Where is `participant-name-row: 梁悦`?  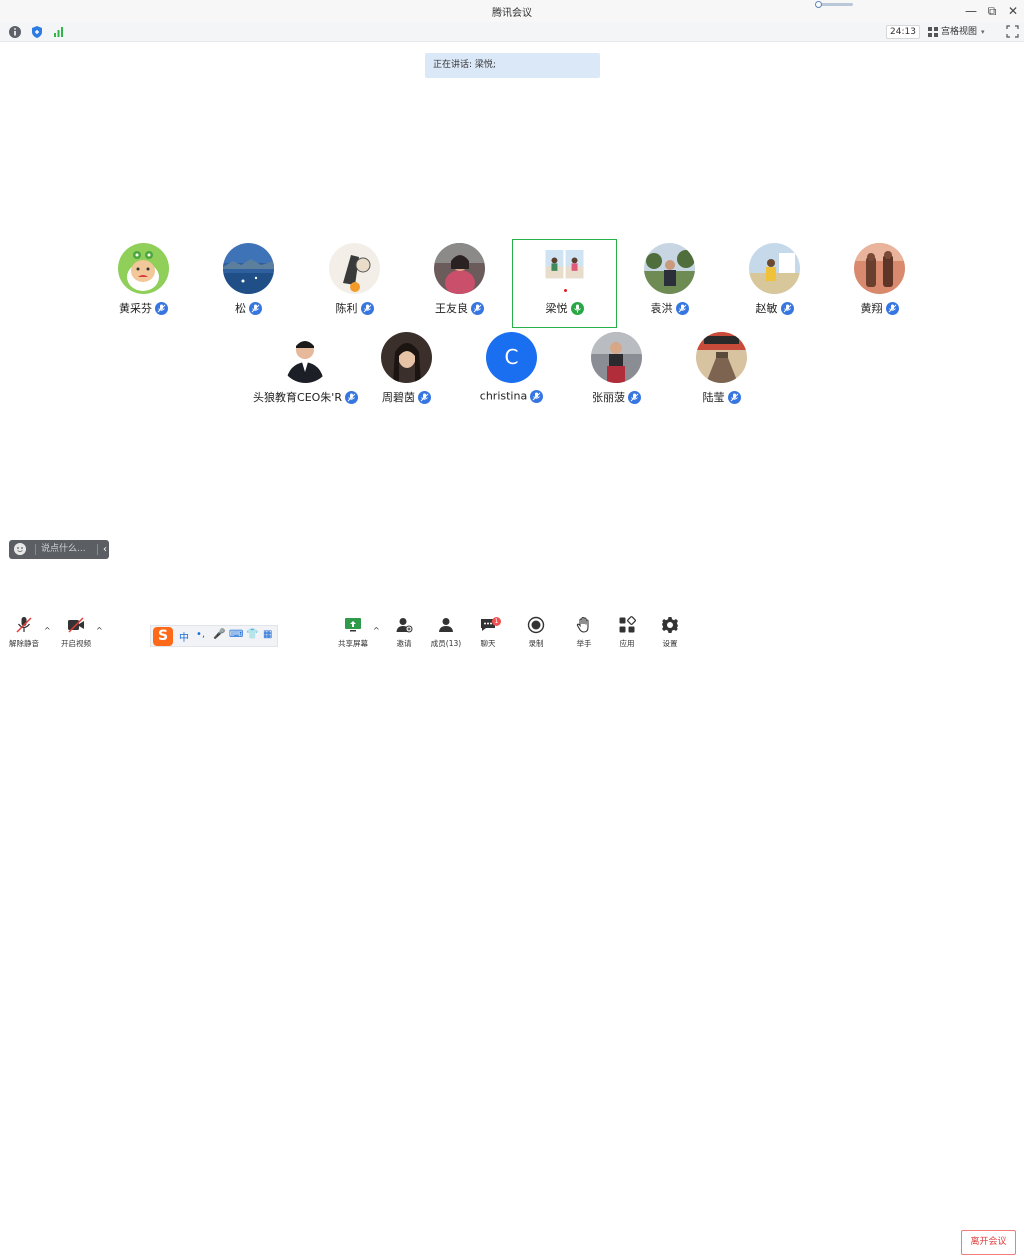
participant-name-row: 梁悦 is located at coordinates (564, 308).